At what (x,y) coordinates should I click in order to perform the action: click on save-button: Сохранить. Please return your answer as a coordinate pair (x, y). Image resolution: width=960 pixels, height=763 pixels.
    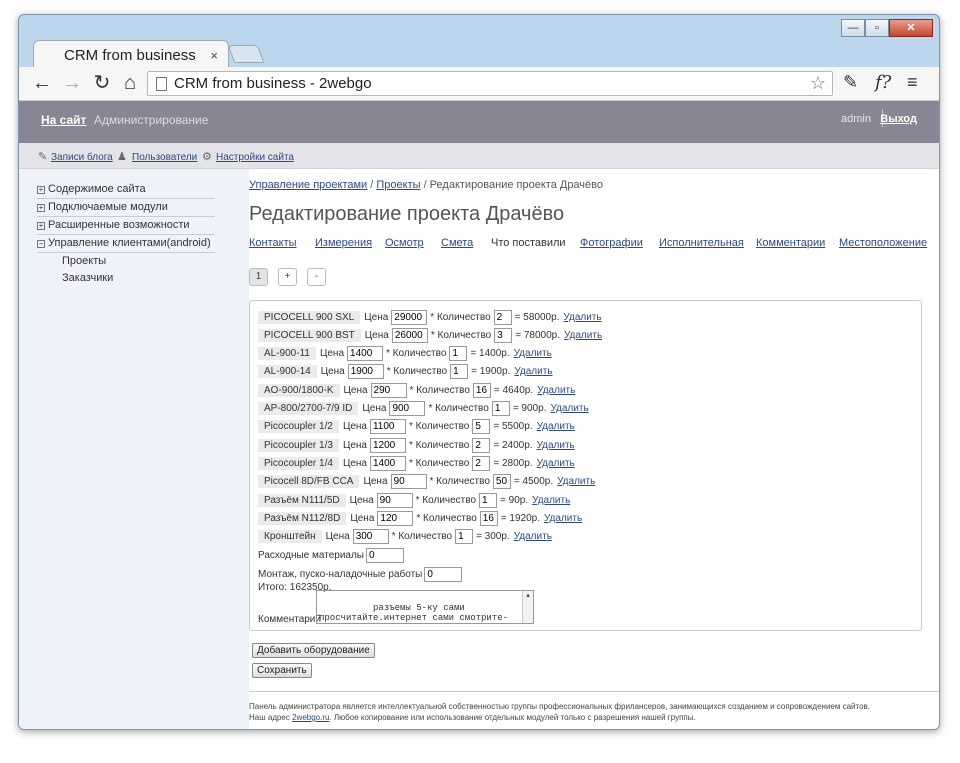
    Looking at the image, I should click on (282, 670).